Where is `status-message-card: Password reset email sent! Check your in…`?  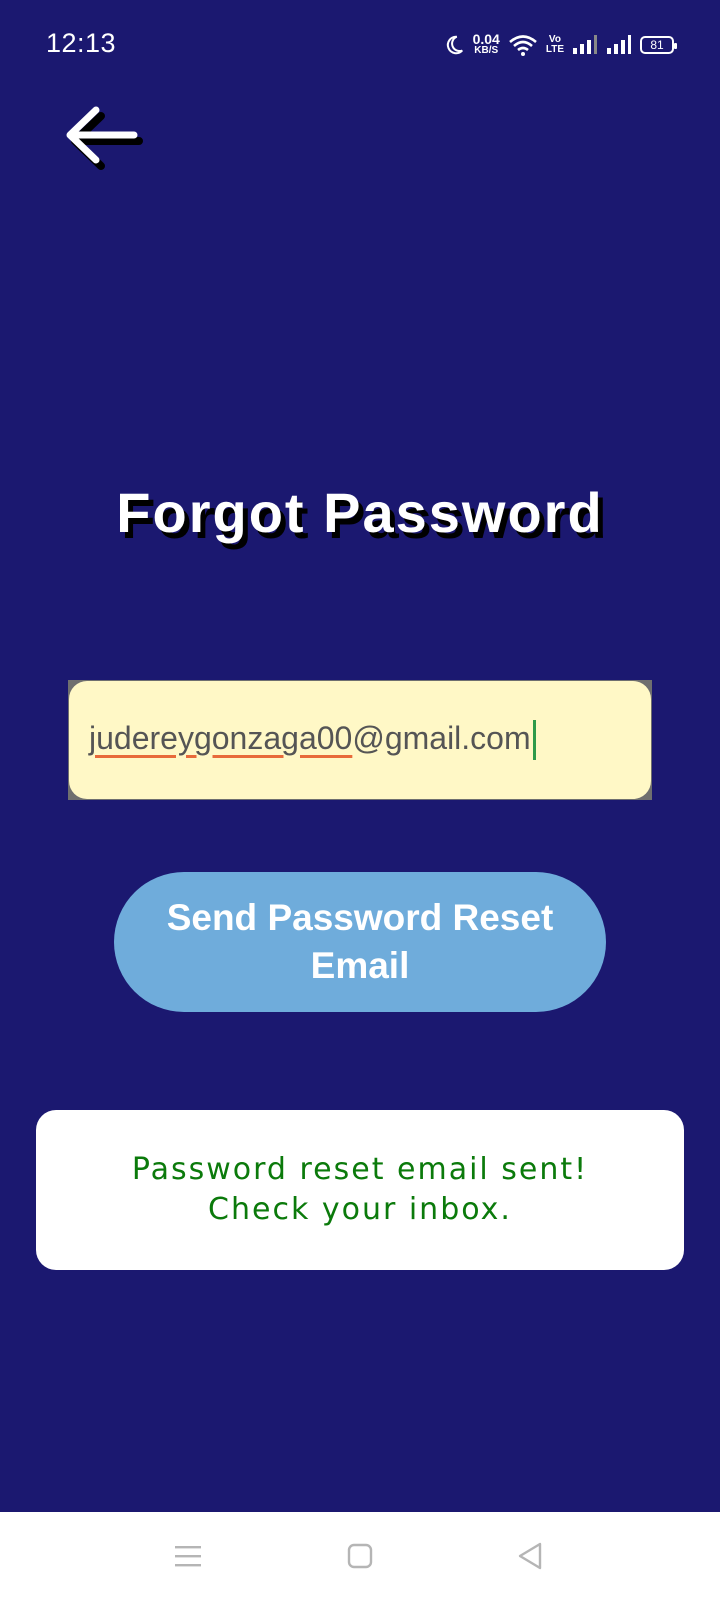 status-message-card: Password reset email sent! Check your in… is located at coordinates (360, 1190).